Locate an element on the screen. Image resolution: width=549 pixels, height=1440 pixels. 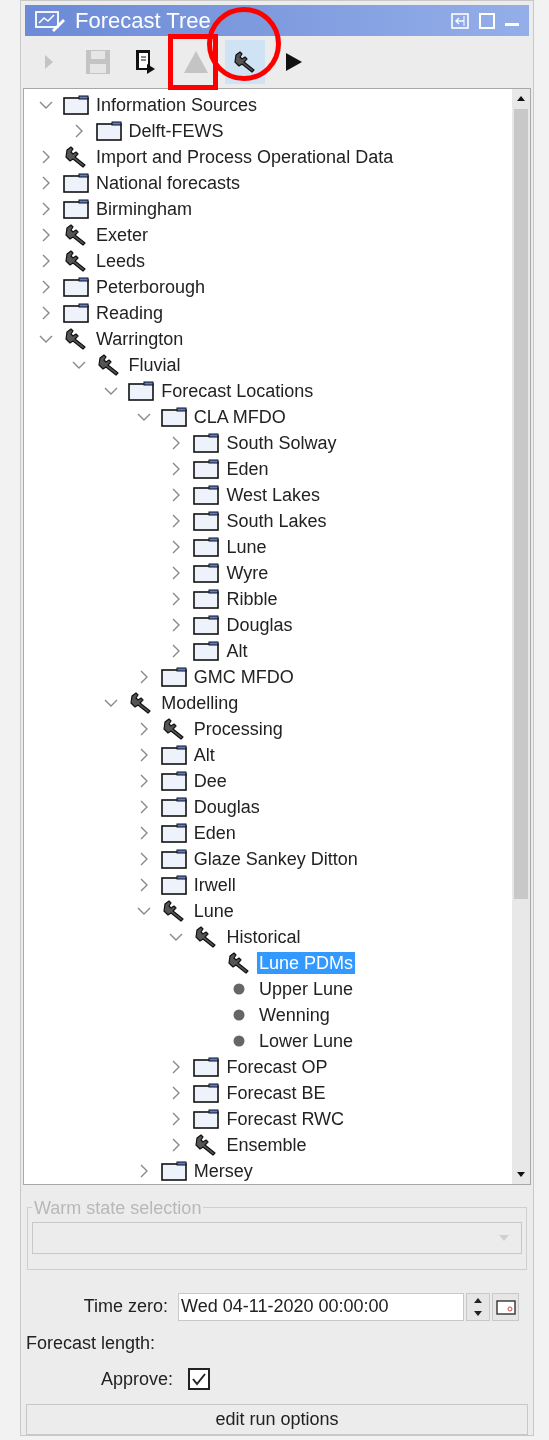
tree-item: Ribble is located at coordinates (252, 599).